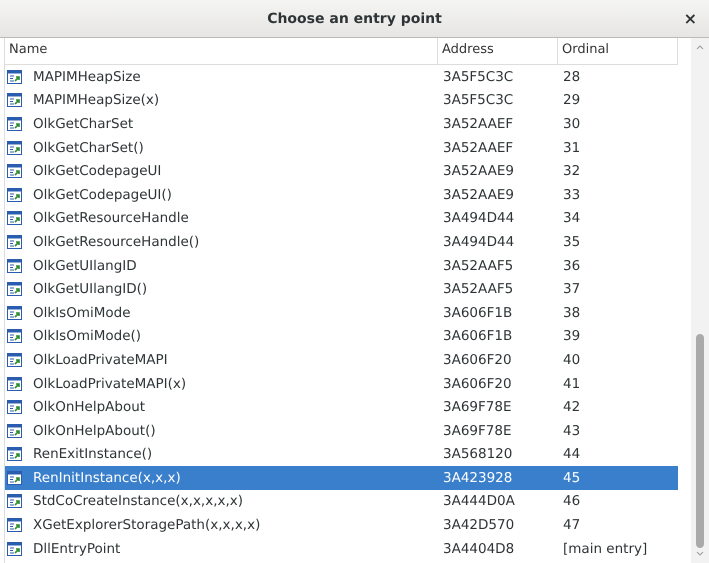  What do you see at coordinates (76, 548) in the screenshot?
I see `function-name: DllEntryPoint` at bounding box center [76, 548].